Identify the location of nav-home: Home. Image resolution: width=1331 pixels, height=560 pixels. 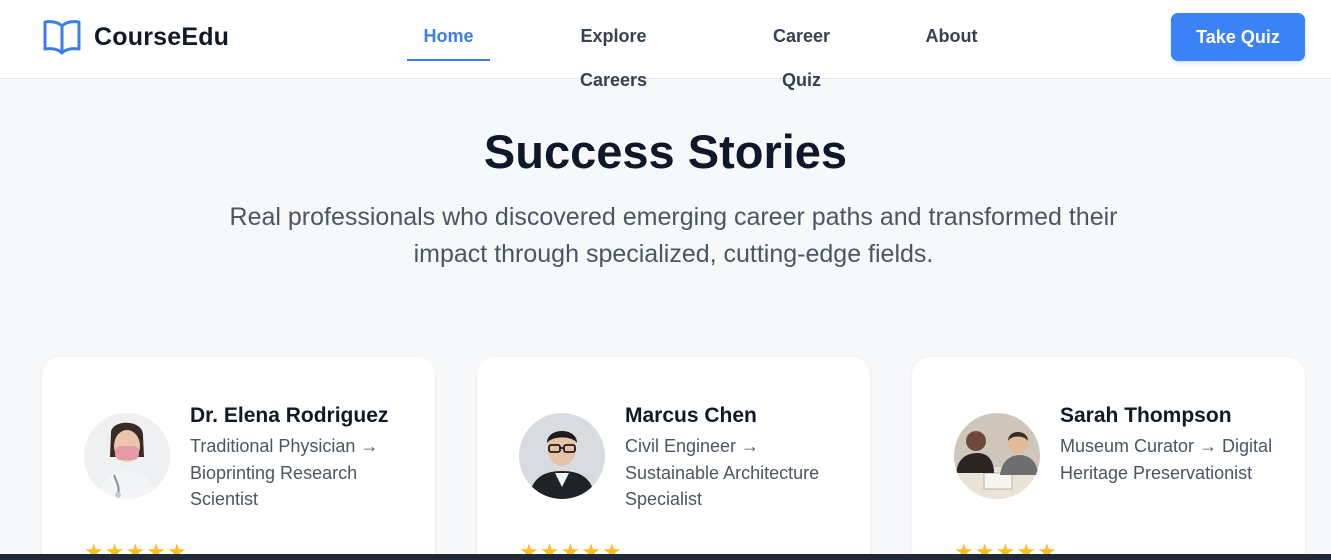
(448, 37).